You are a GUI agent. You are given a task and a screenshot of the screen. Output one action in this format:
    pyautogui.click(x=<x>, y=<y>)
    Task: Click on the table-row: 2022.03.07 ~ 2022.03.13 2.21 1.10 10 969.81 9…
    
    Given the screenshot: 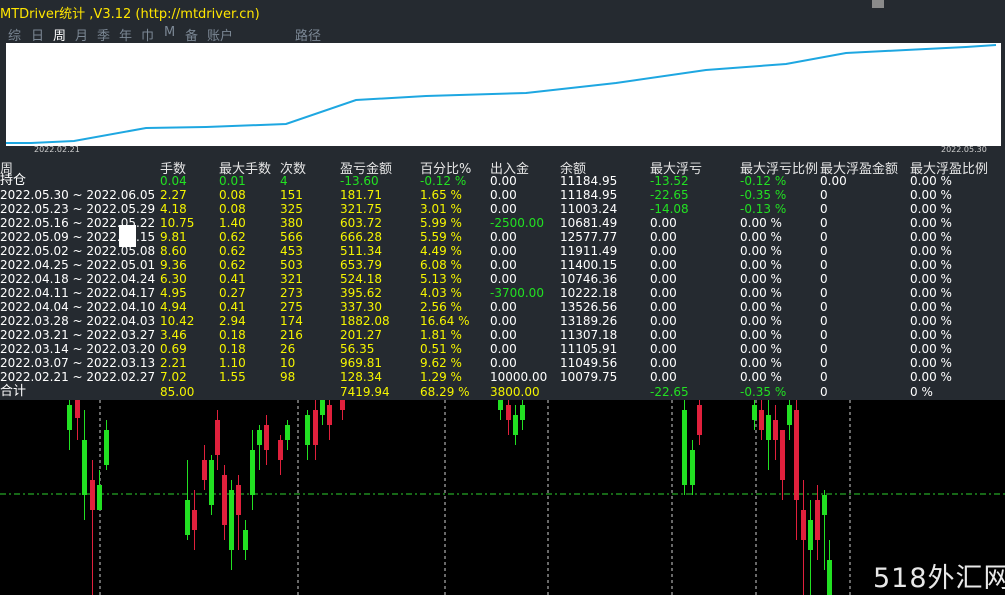 What is the action you would take?
    pyautogui.click(x=502, y=363)
    